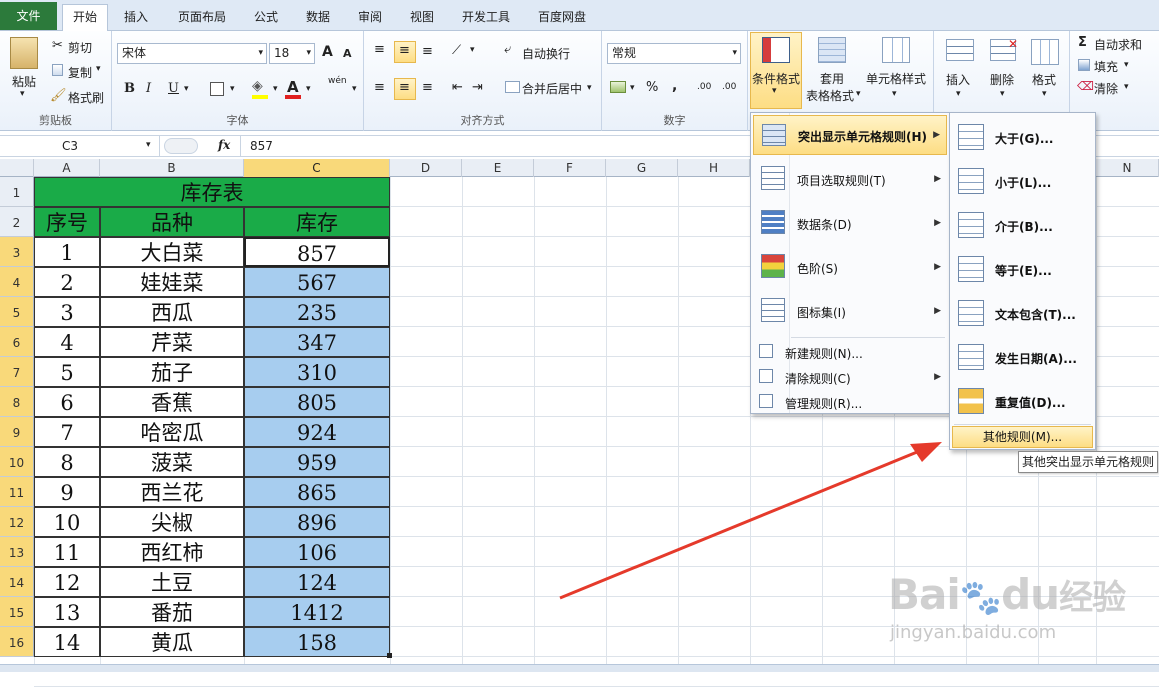 This screenshot has width=1159, height=687. What do you see at coordinates (1126, 65) in the screenshot?
I see `fill-dropdown-icon: ▾` at bounding box center [1126, 65].